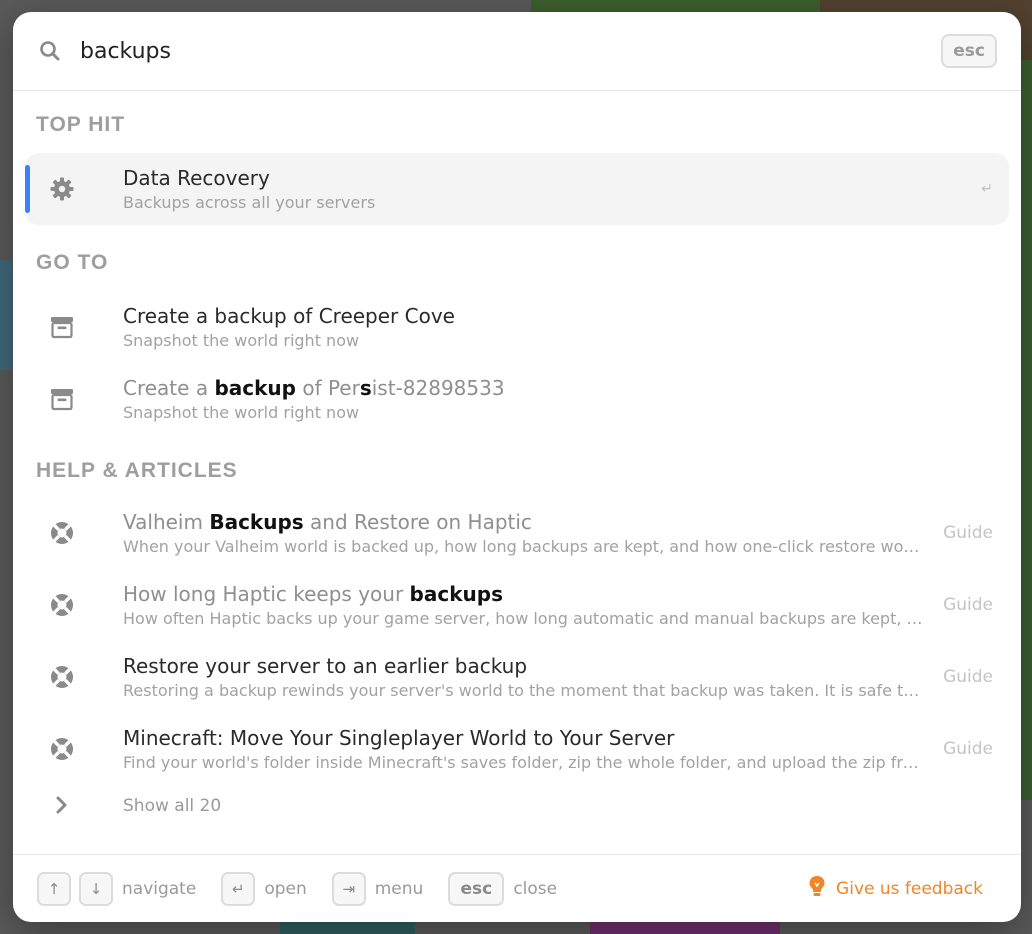 This screenshot has height=934, width=1032. I want to click on navigate-label: navigate, so click(159, 888).